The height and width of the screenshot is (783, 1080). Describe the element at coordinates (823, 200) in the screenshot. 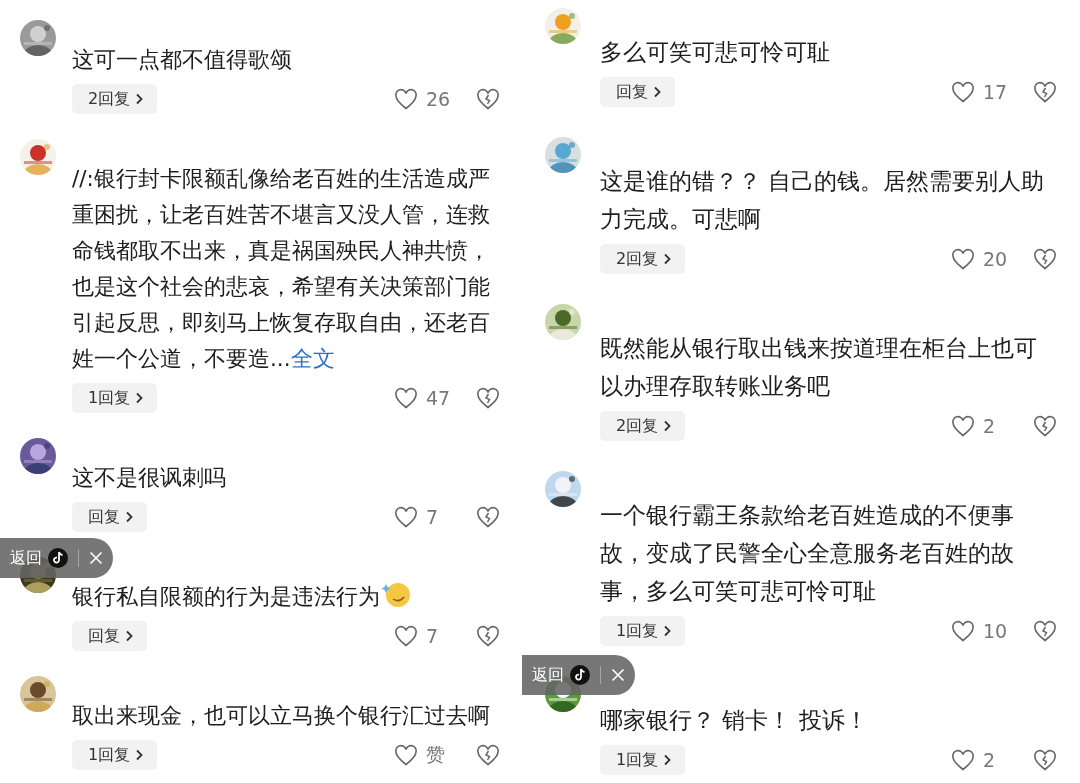

I see `comment-text: 这是谁的错？？ 自己的钱。居然需要别人助力完成。可悲啊` at that location.